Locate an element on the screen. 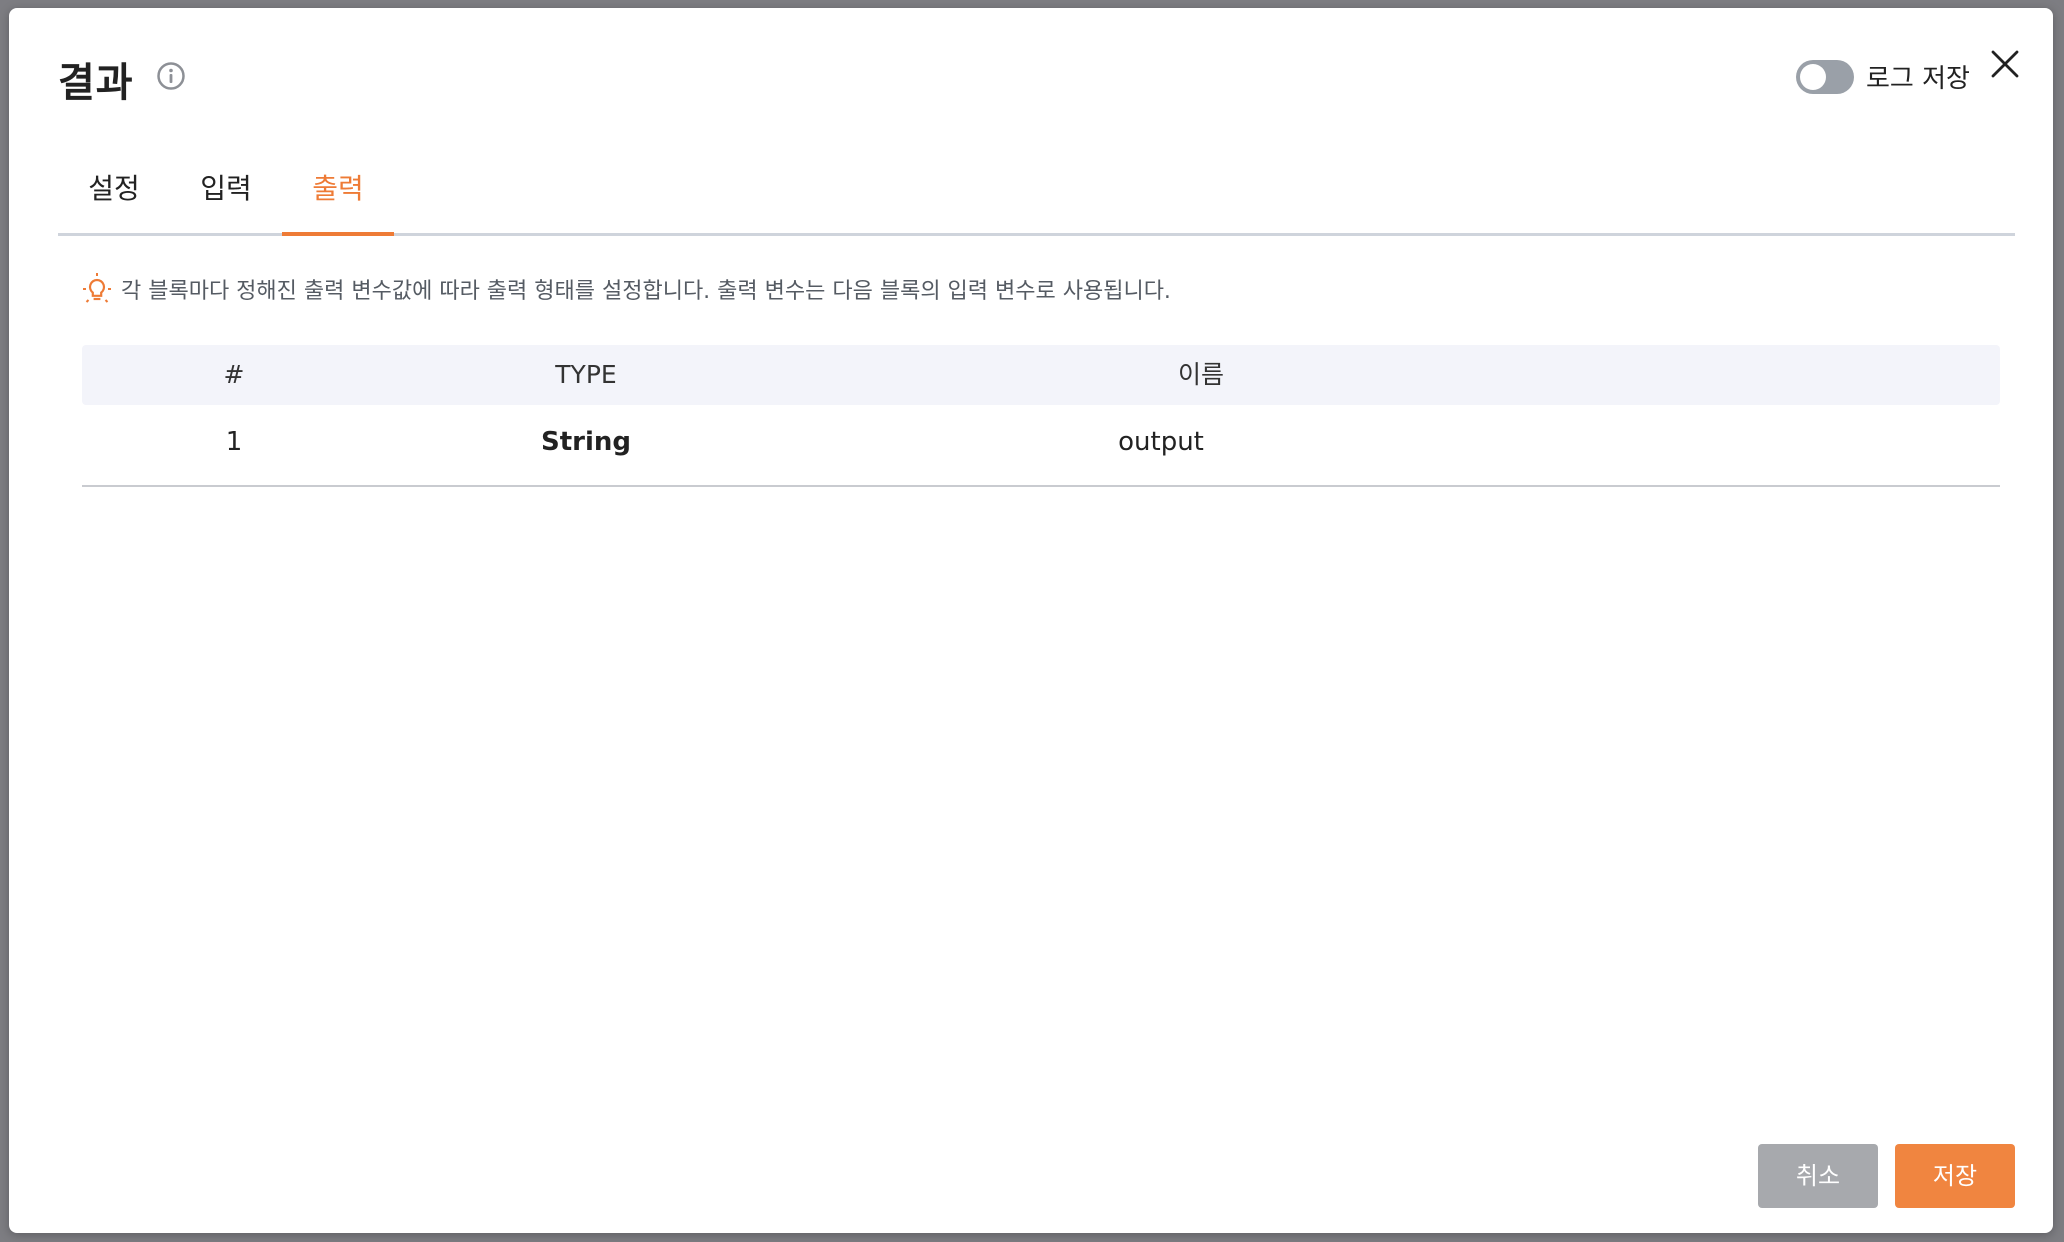 The image size is (2064, 1242). table-row: 1 String output is located at coordinates (1041, 446).